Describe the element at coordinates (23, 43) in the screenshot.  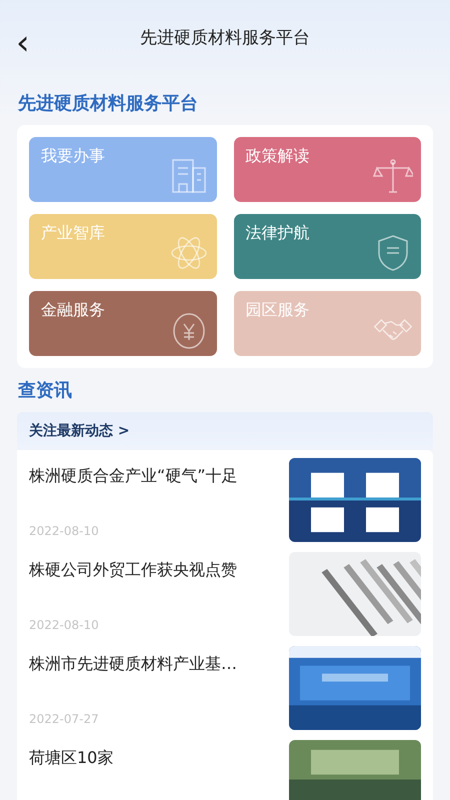
I see `back-button: ‹` at that location.